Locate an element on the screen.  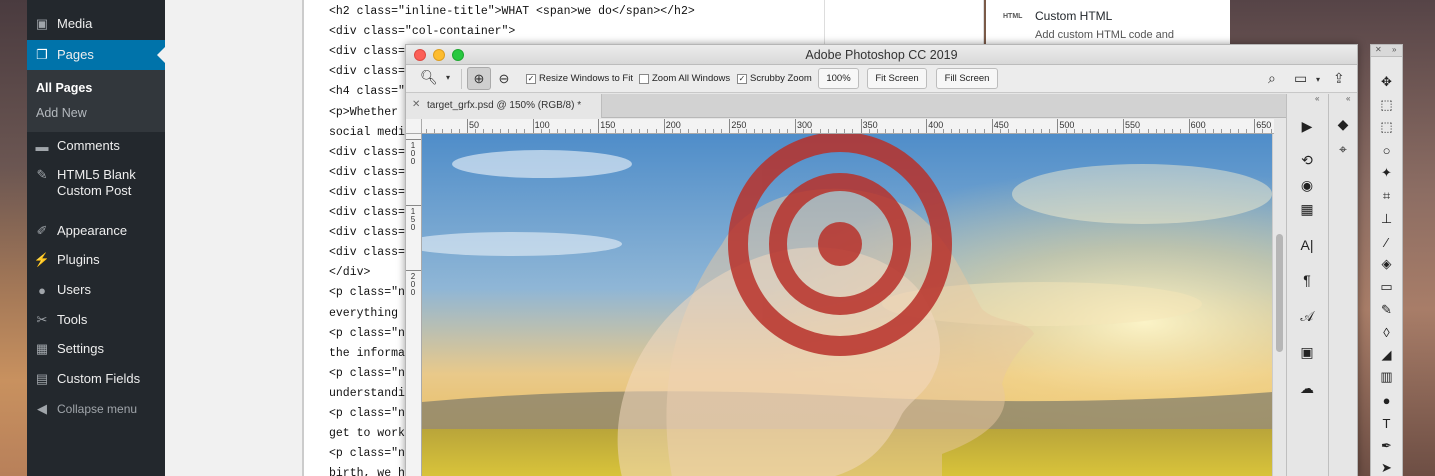
properties-icon: ▣ is located at coordinates (1307, 352).